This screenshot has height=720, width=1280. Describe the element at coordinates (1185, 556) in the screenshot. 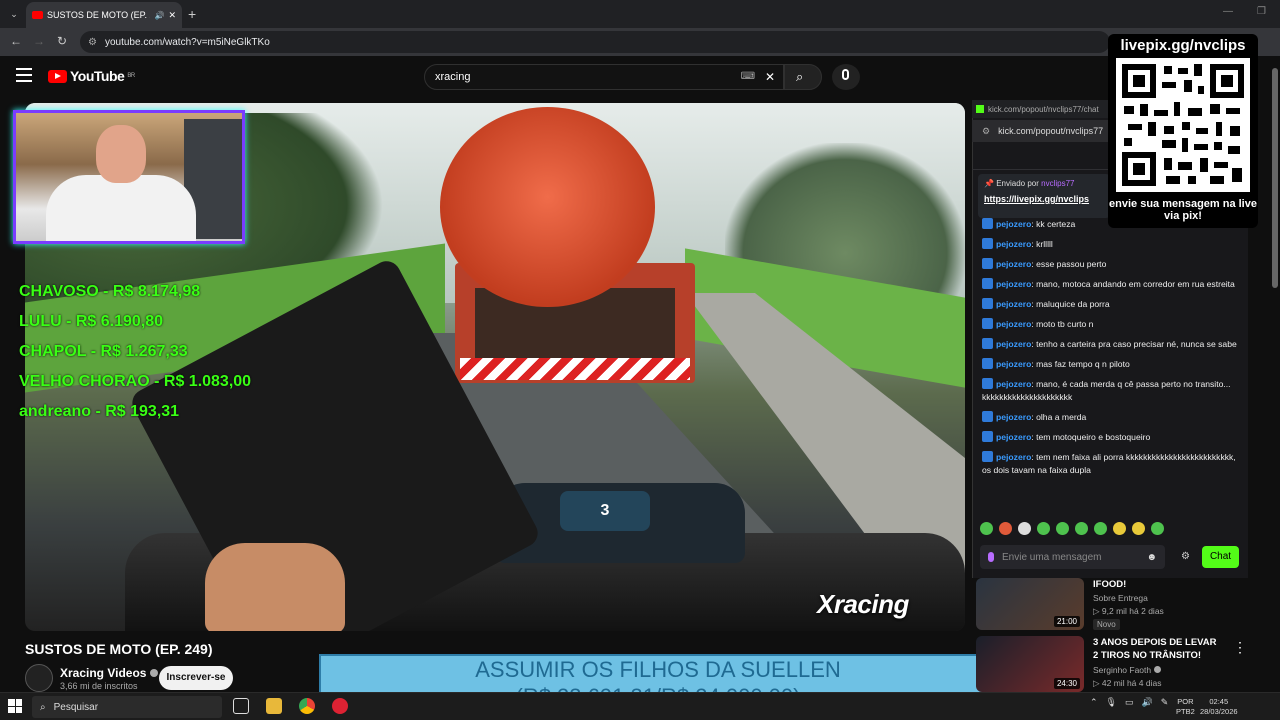

I see `chat-settings-icon: ⚙` at that location.